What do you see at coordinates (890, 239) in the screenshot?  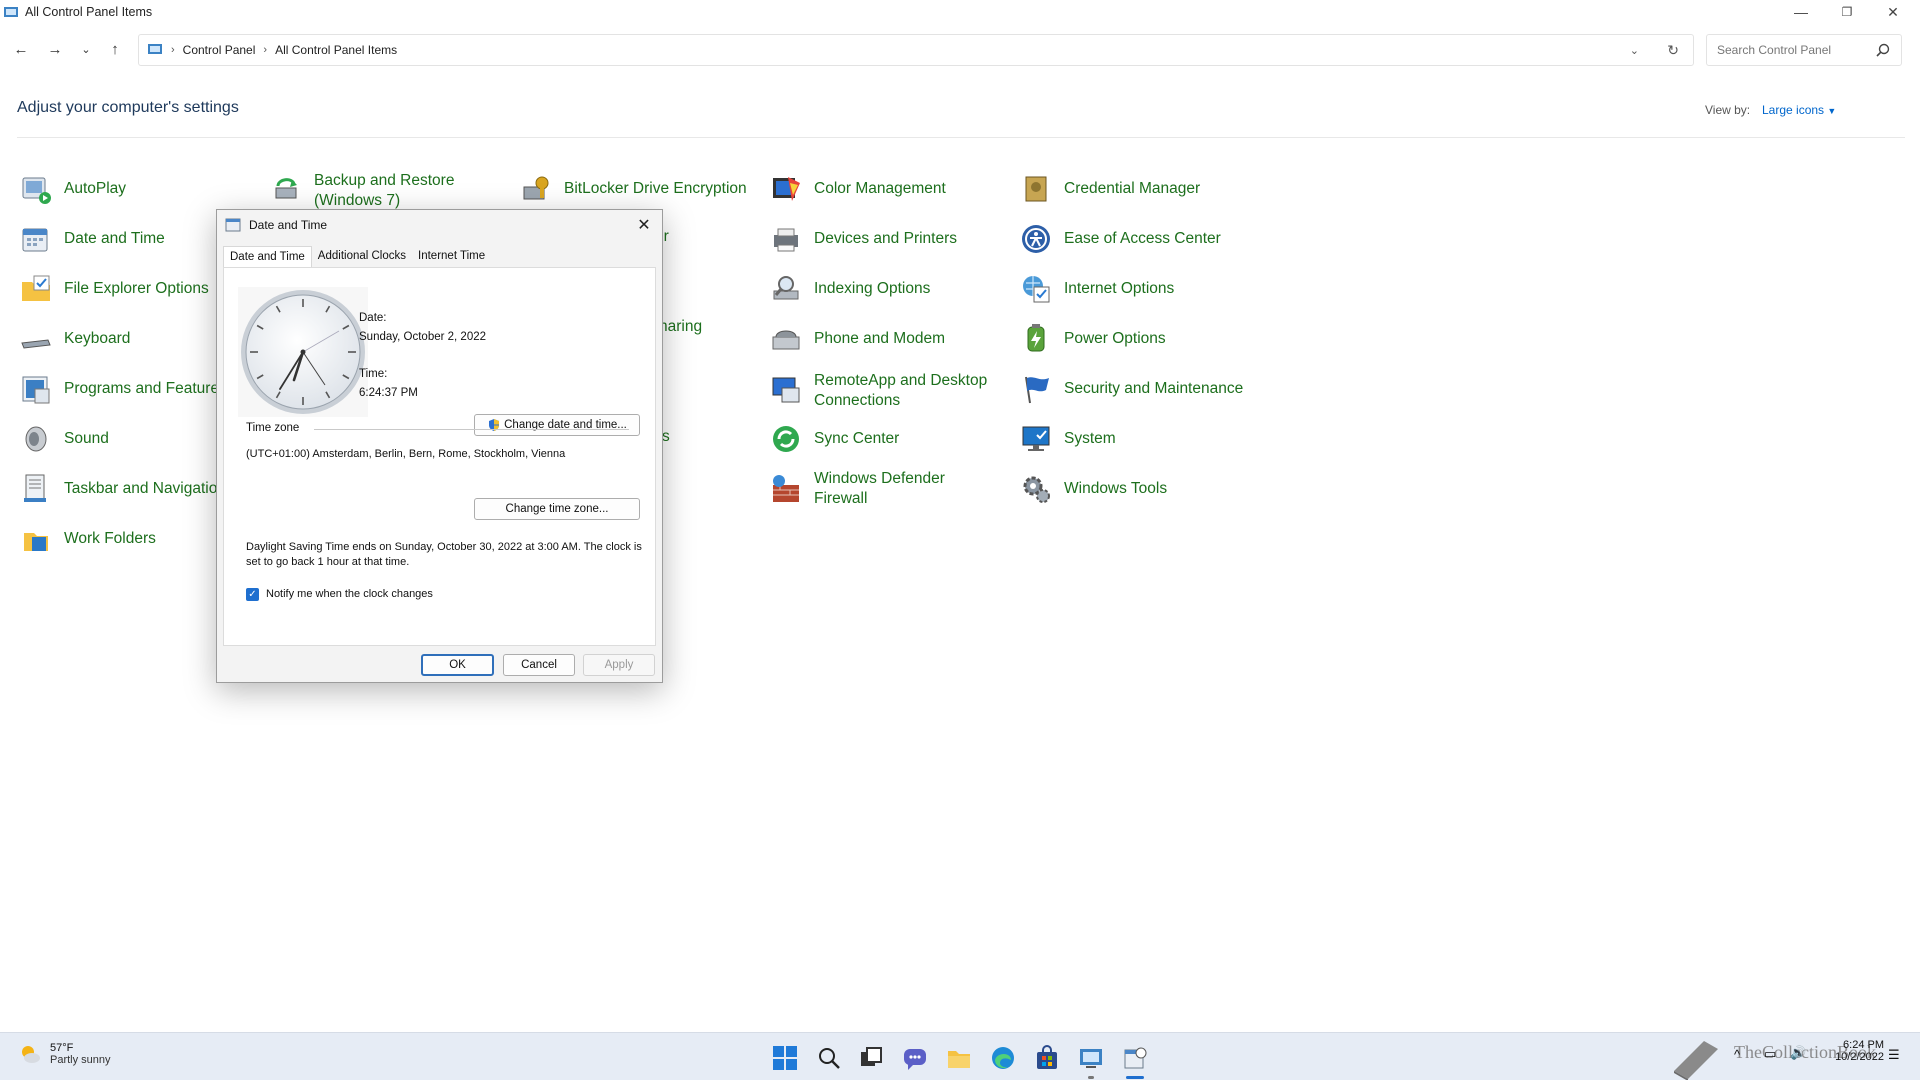 I see `item-devices-and-printers: Devices and Printers` at bounding box center [890, 239].